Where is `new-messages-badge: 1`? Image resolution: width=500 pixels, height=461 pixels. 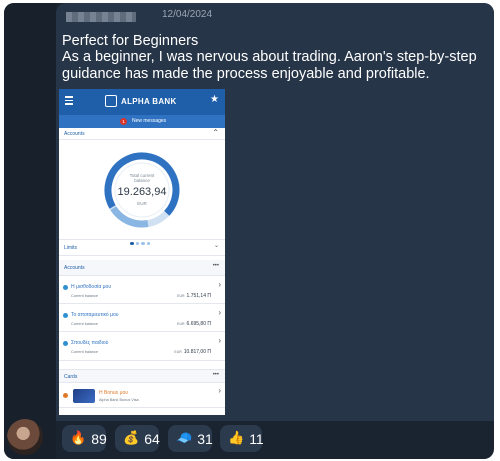 new-messages-badge: 1 is located at coordinates (123, 121).